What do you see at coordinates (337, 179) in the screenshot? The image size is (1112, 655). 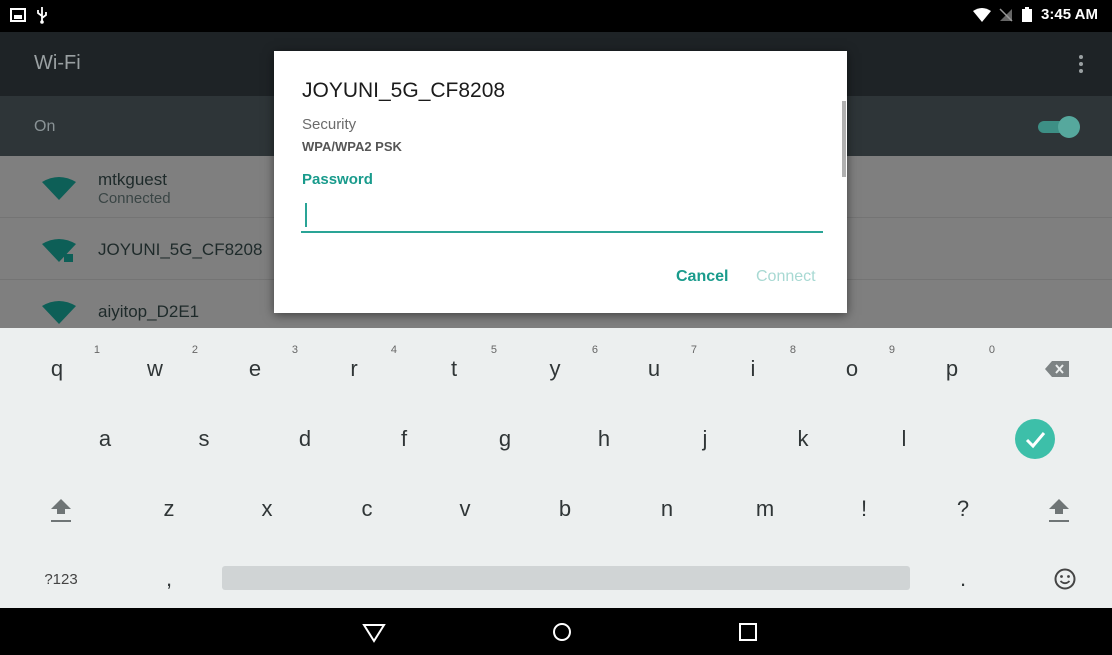 I see `password-label: Password` at bounding box center [337, 179].